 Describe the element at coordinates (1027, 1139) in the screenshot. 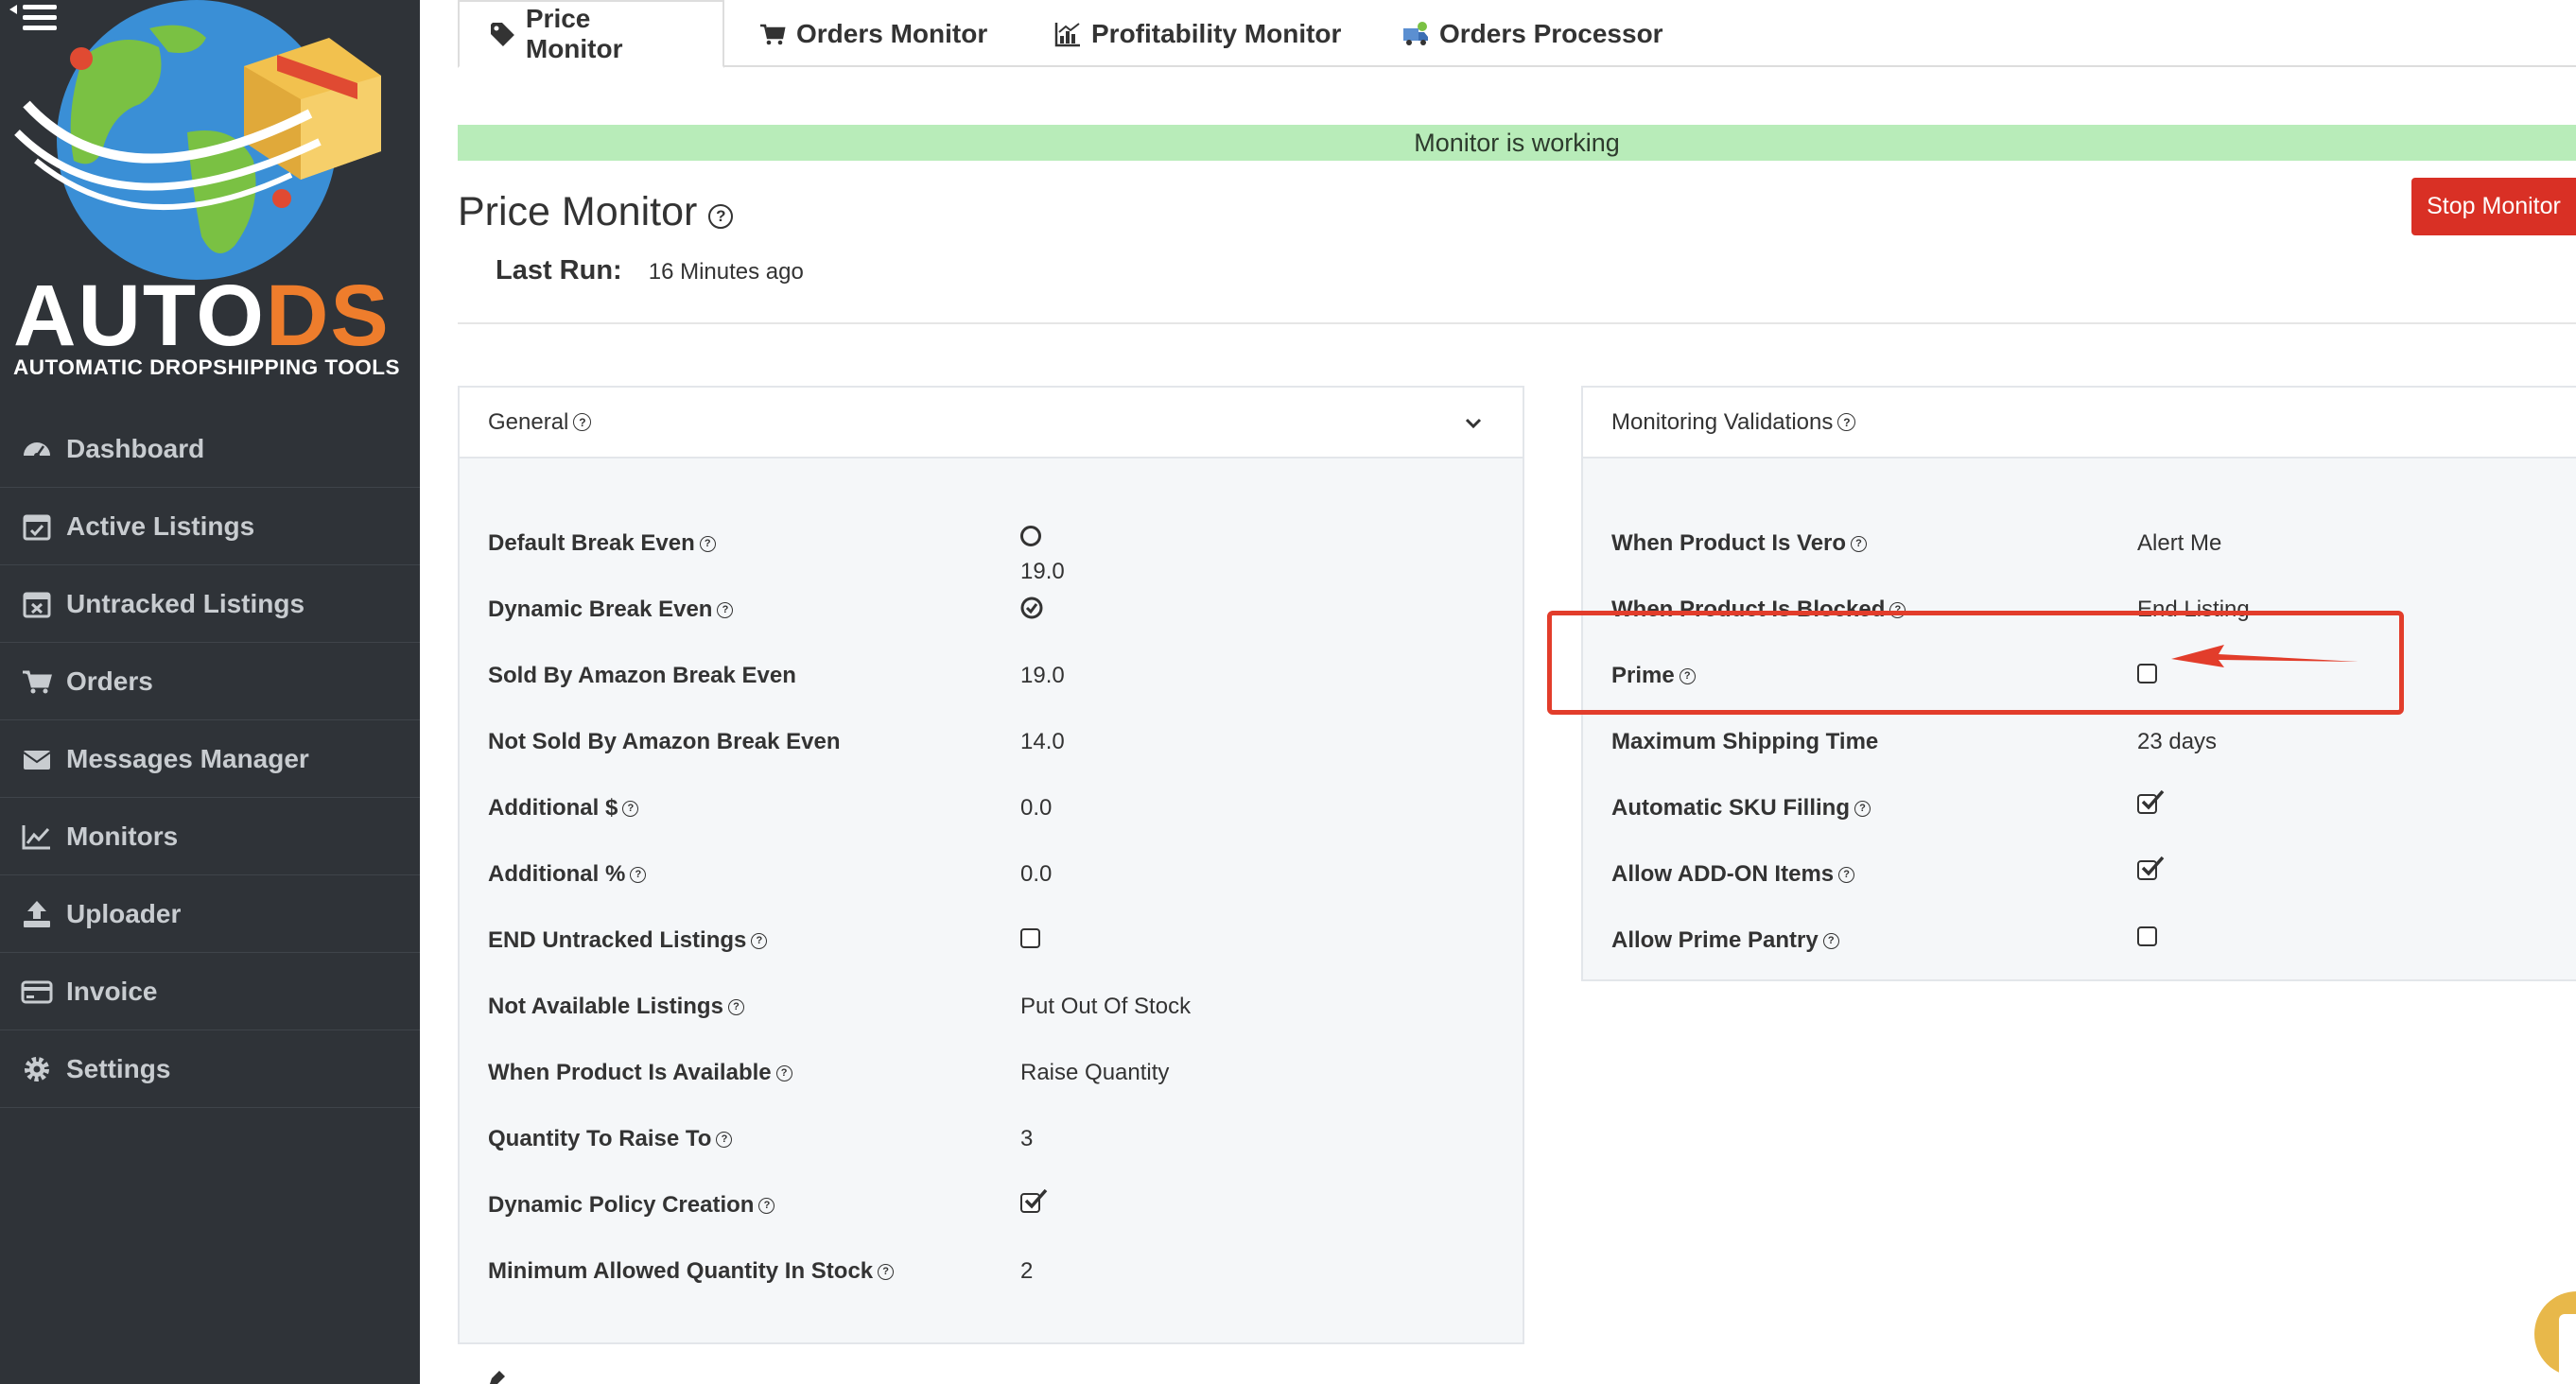

I see `setting-value: 3` at that location.